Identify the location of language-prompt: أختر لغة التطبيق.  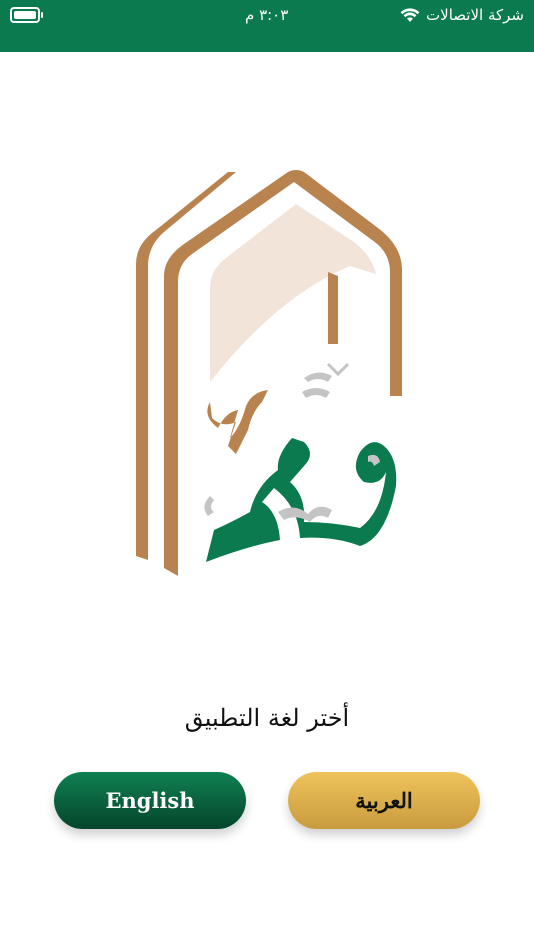
(267, 718).